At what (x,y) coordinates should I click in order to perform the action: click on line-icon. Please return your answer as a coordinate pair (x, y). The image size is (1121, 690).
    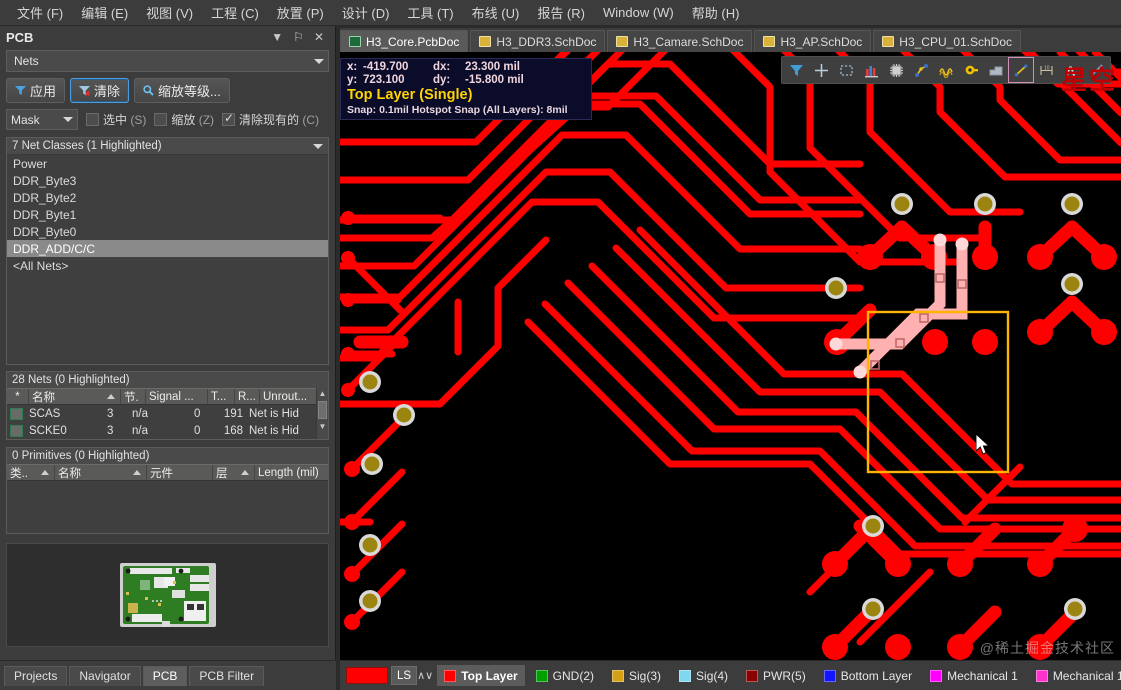
    Looking at the image, I should click on (1096, 70).